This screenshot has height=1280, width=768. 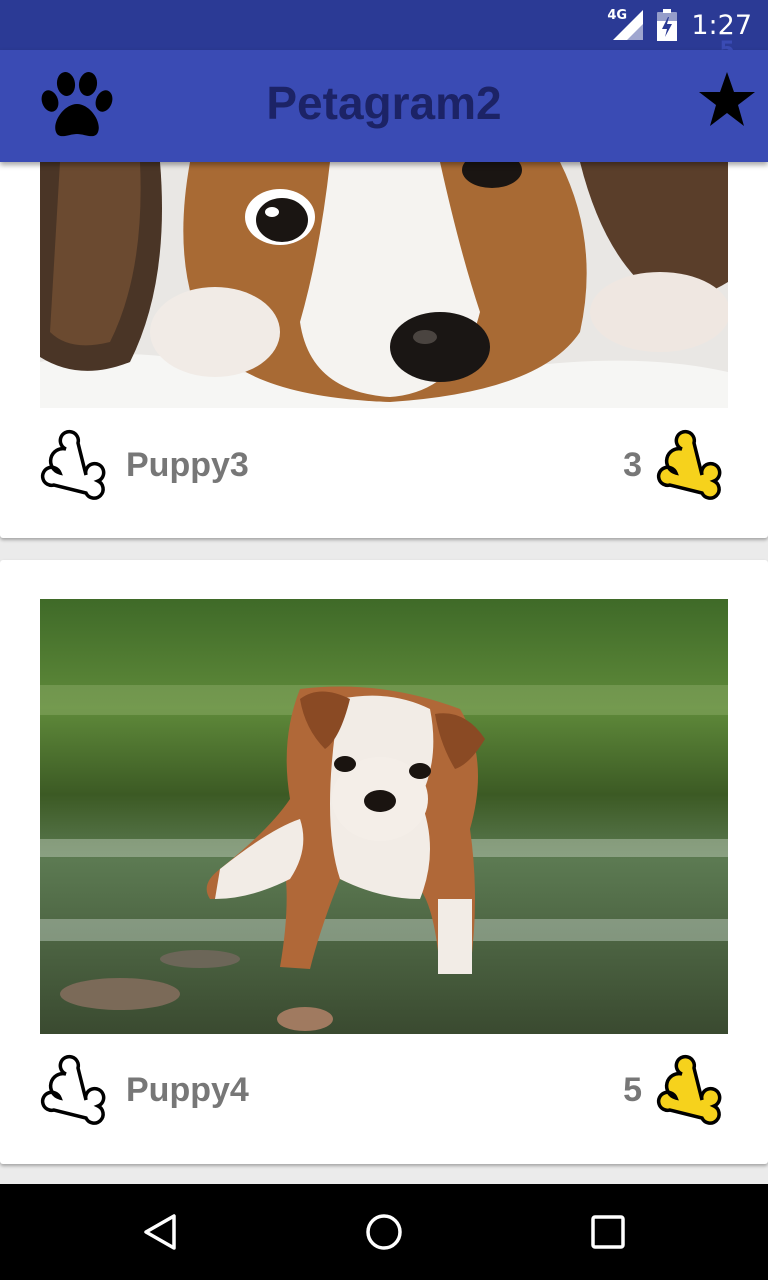 I want to click on pet-info-row: Puppy4 5, so click(x=384, y=1090).